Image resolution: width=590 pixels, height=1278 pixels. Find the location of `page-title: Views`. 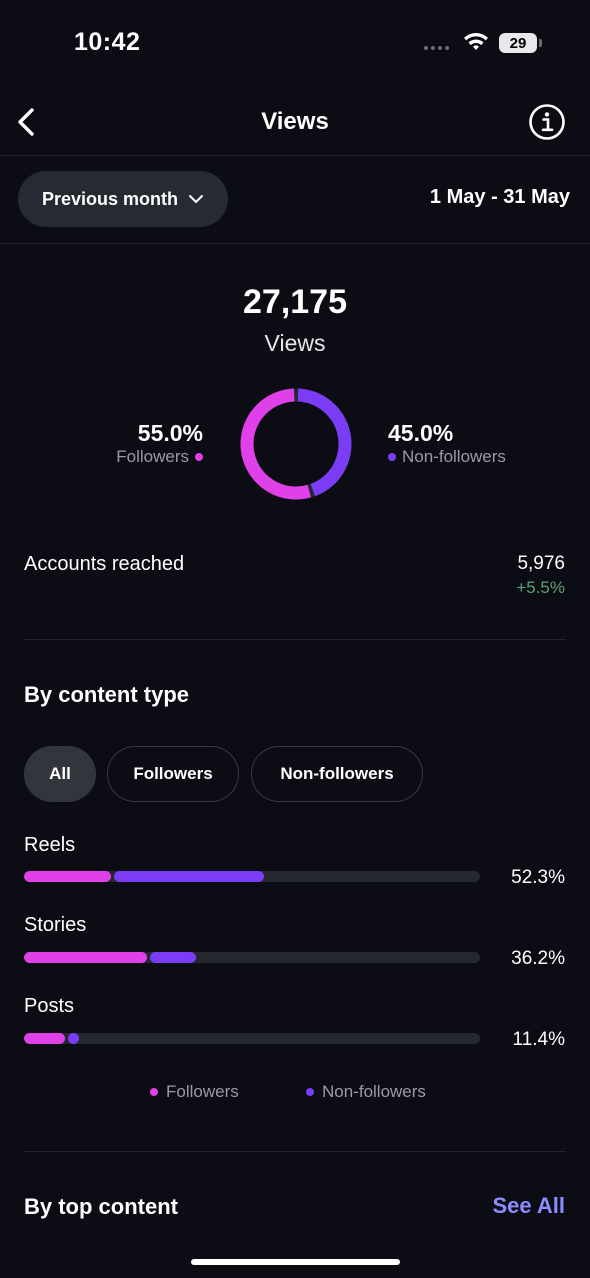

page-title: Views is located at coordinates (295, 121).